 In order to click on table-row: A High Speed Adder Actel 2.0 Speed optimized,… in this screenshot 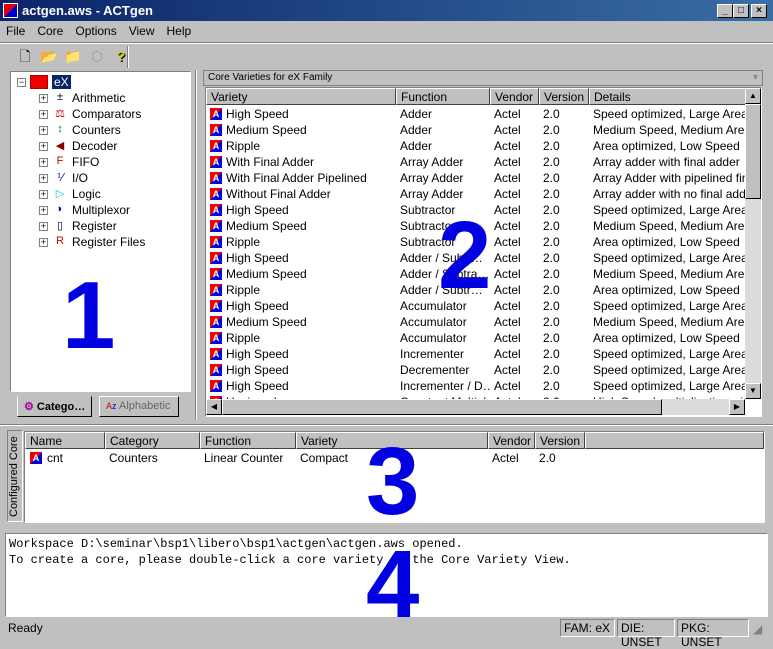, I will do `click(476, 114)`.